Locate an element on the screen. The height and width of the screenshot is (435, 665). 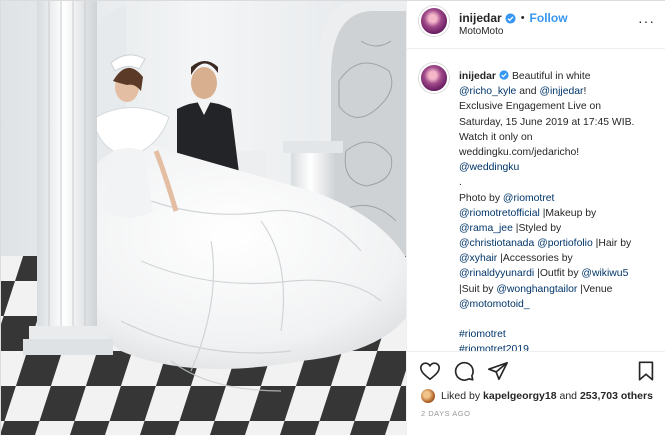
caption-avatar is located at coordinates (434, 78).